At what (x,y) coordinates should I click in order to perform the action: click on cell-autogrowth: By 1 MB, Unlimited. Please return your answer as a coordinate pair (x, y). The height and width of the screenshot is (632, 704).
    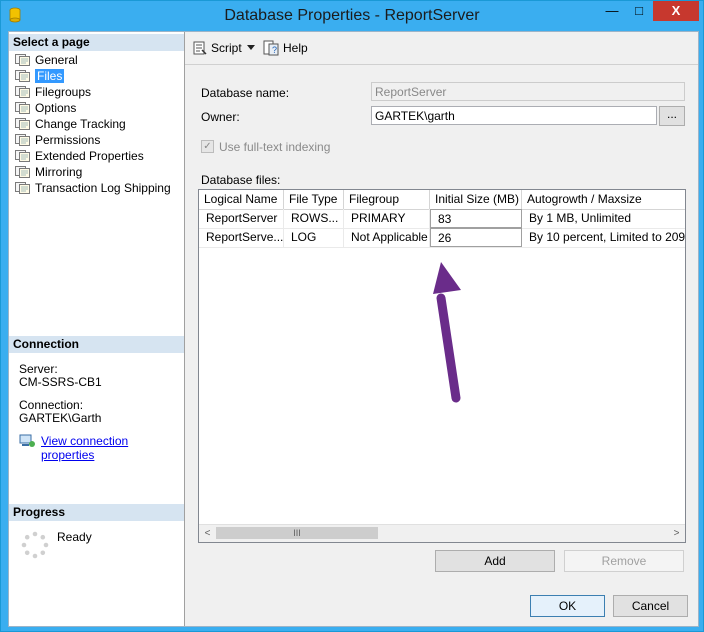
    Looking at the image, I should click on (603, 218).